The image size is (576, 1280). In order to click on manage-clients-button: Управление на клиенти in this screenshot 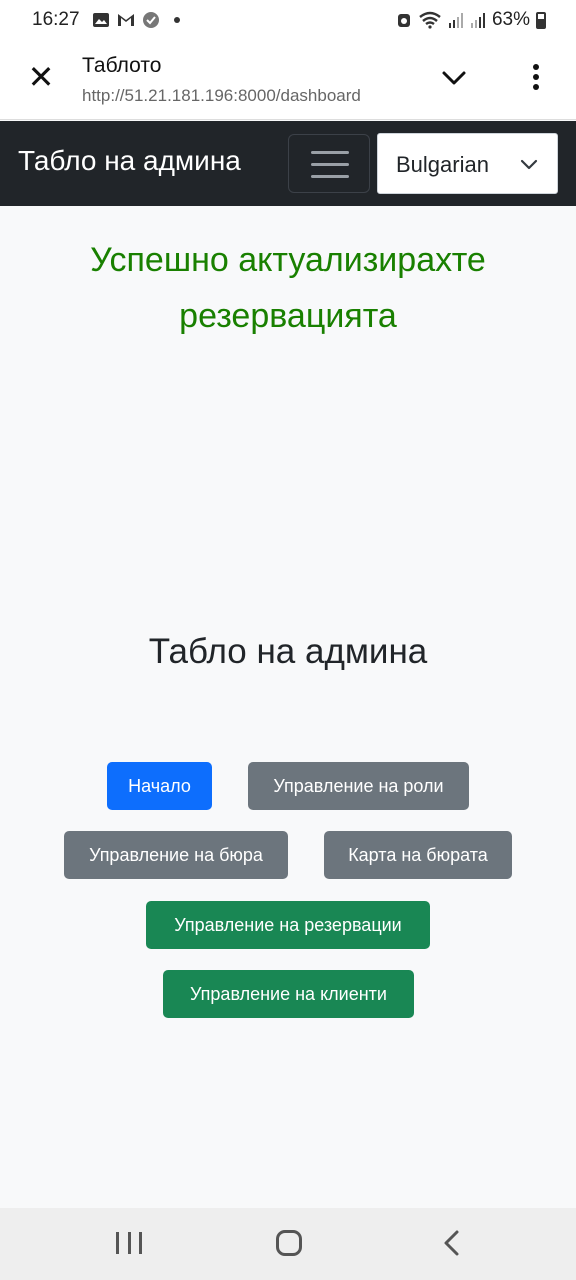, I will do `click(288, 994)`.